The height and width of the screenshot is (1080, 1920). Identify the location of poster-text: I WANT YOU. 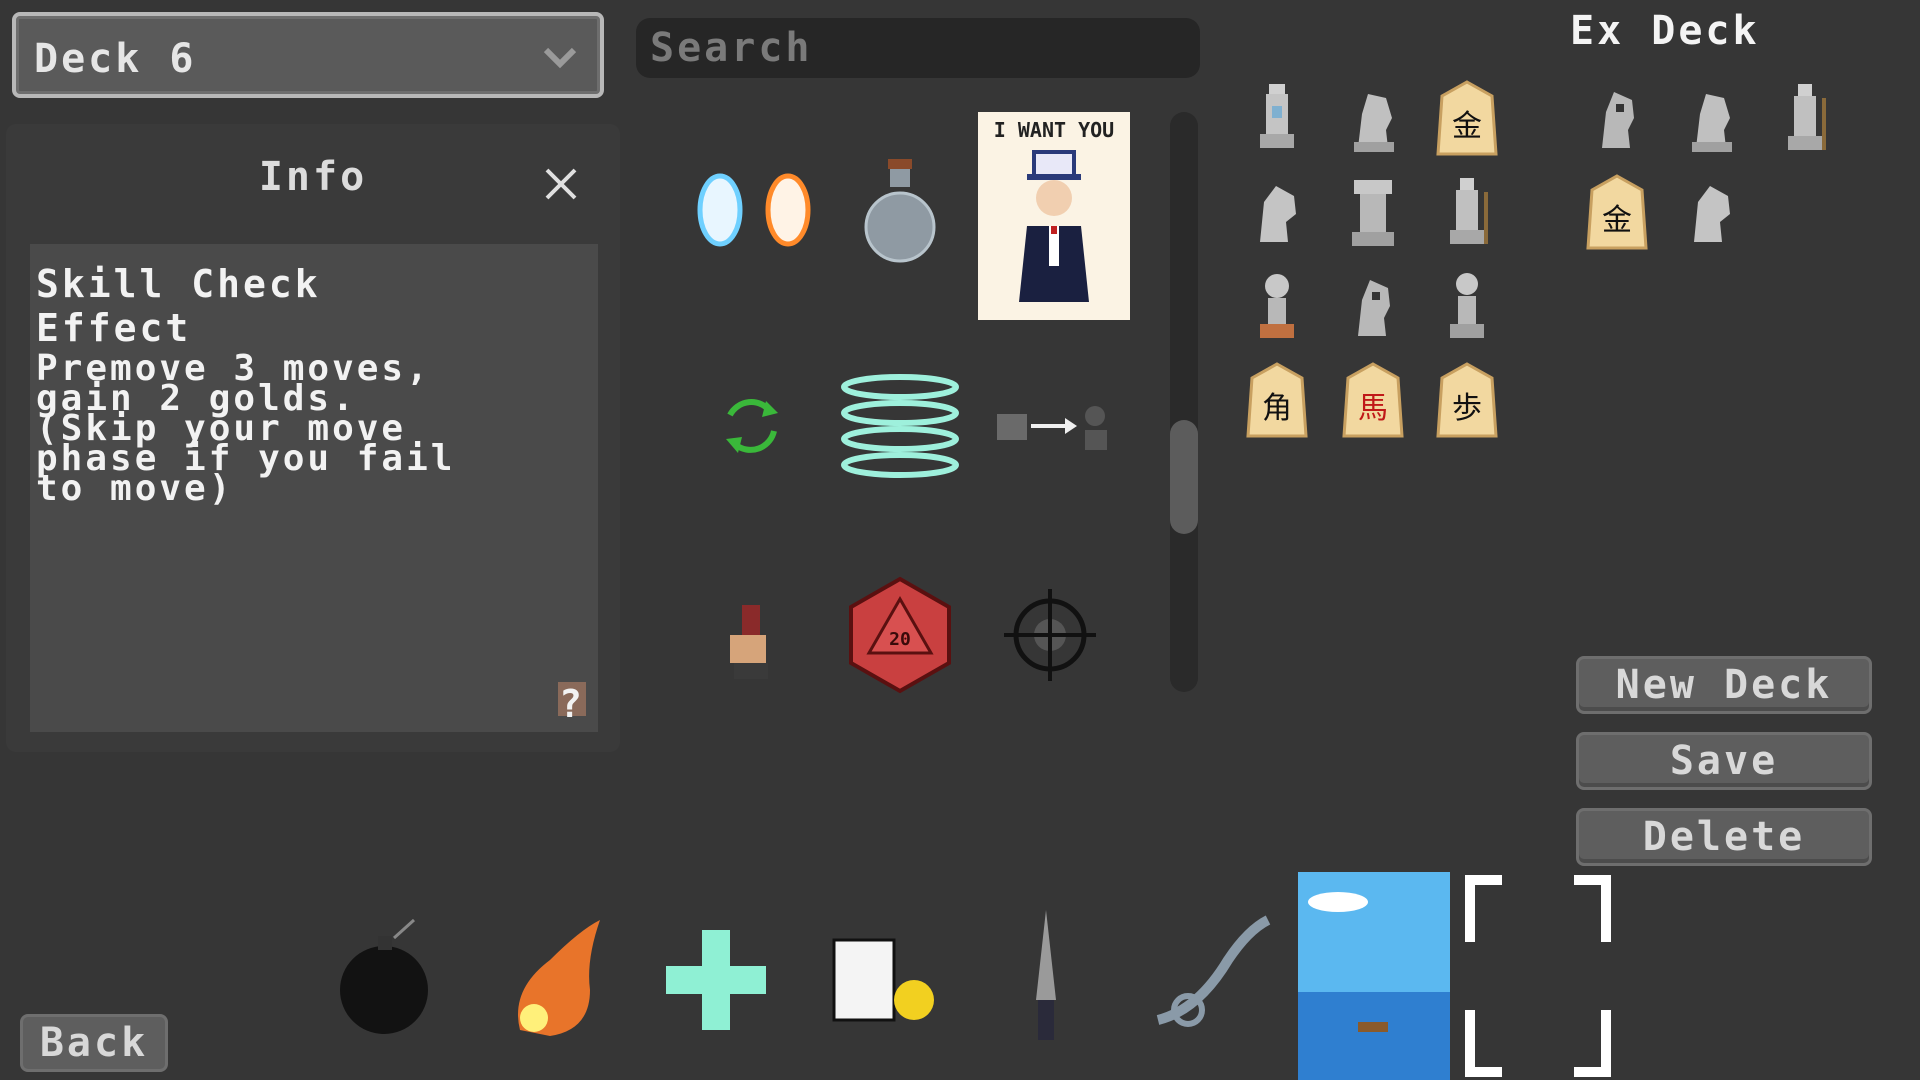
(1054, 130).